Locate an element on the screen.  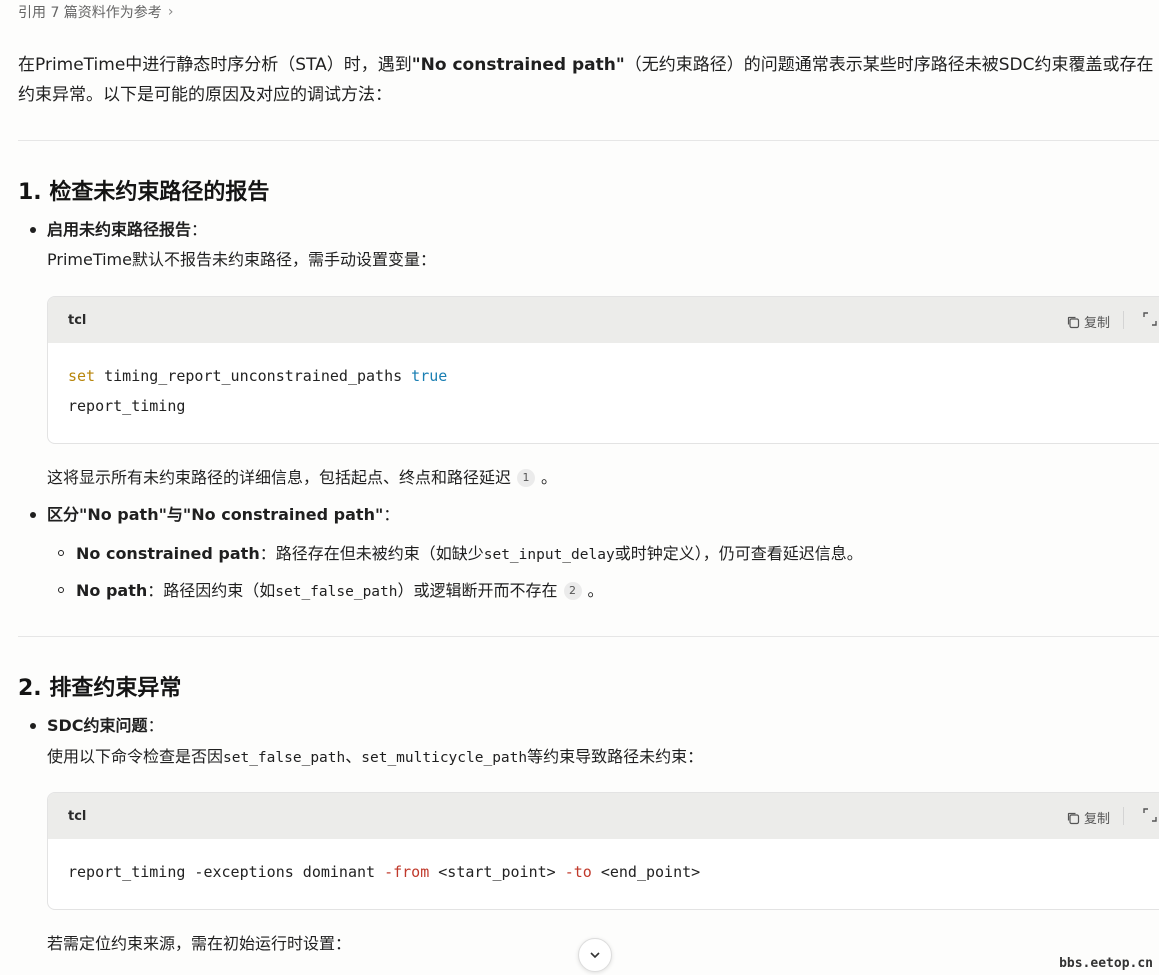
sub-title: No constrained path is located at coordinates (168, 553).